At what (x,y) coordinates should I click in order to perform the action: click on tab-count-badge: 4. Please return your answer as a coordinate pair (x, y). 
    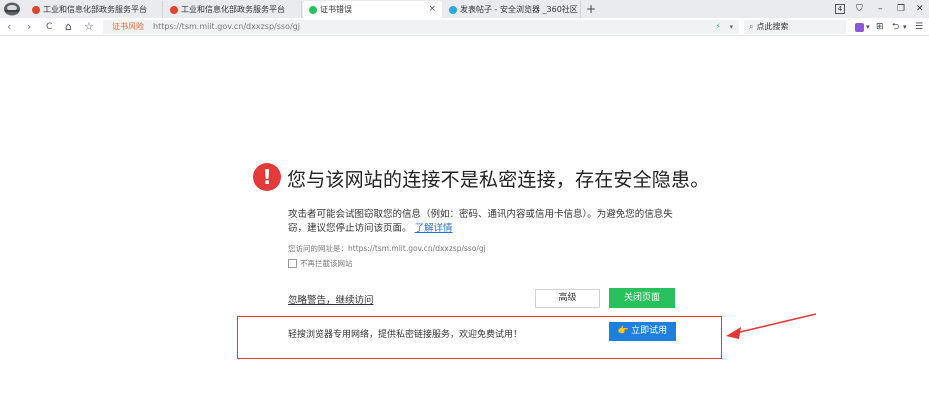
    Looking at the image, I should click on (840, 9).